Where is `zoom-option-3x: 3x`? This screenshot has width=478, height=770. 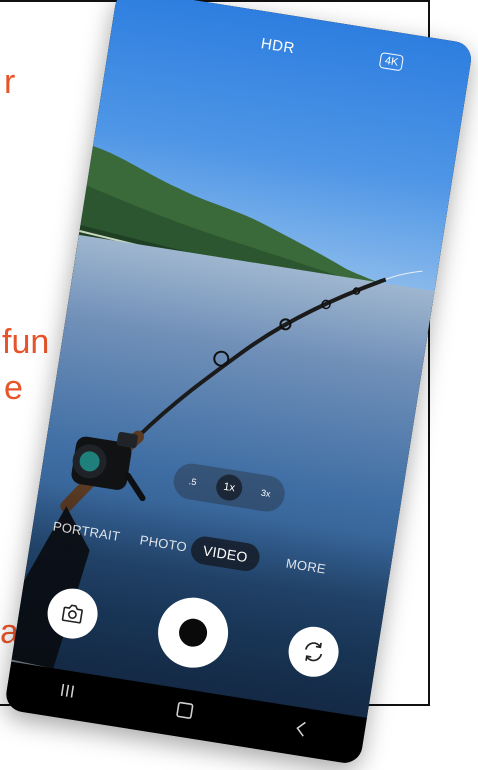 zoom-option-3x: 3x is located at coordinates (266, 493).